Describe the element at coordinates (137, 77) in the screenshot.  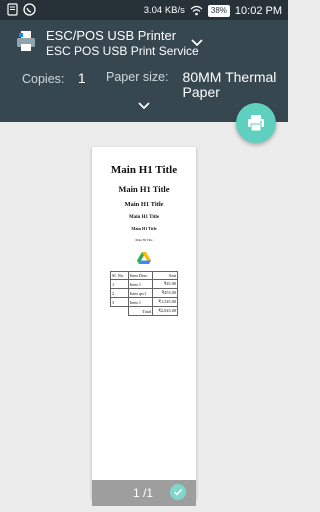
I see `paper-size-label: Paper size:` at that location.